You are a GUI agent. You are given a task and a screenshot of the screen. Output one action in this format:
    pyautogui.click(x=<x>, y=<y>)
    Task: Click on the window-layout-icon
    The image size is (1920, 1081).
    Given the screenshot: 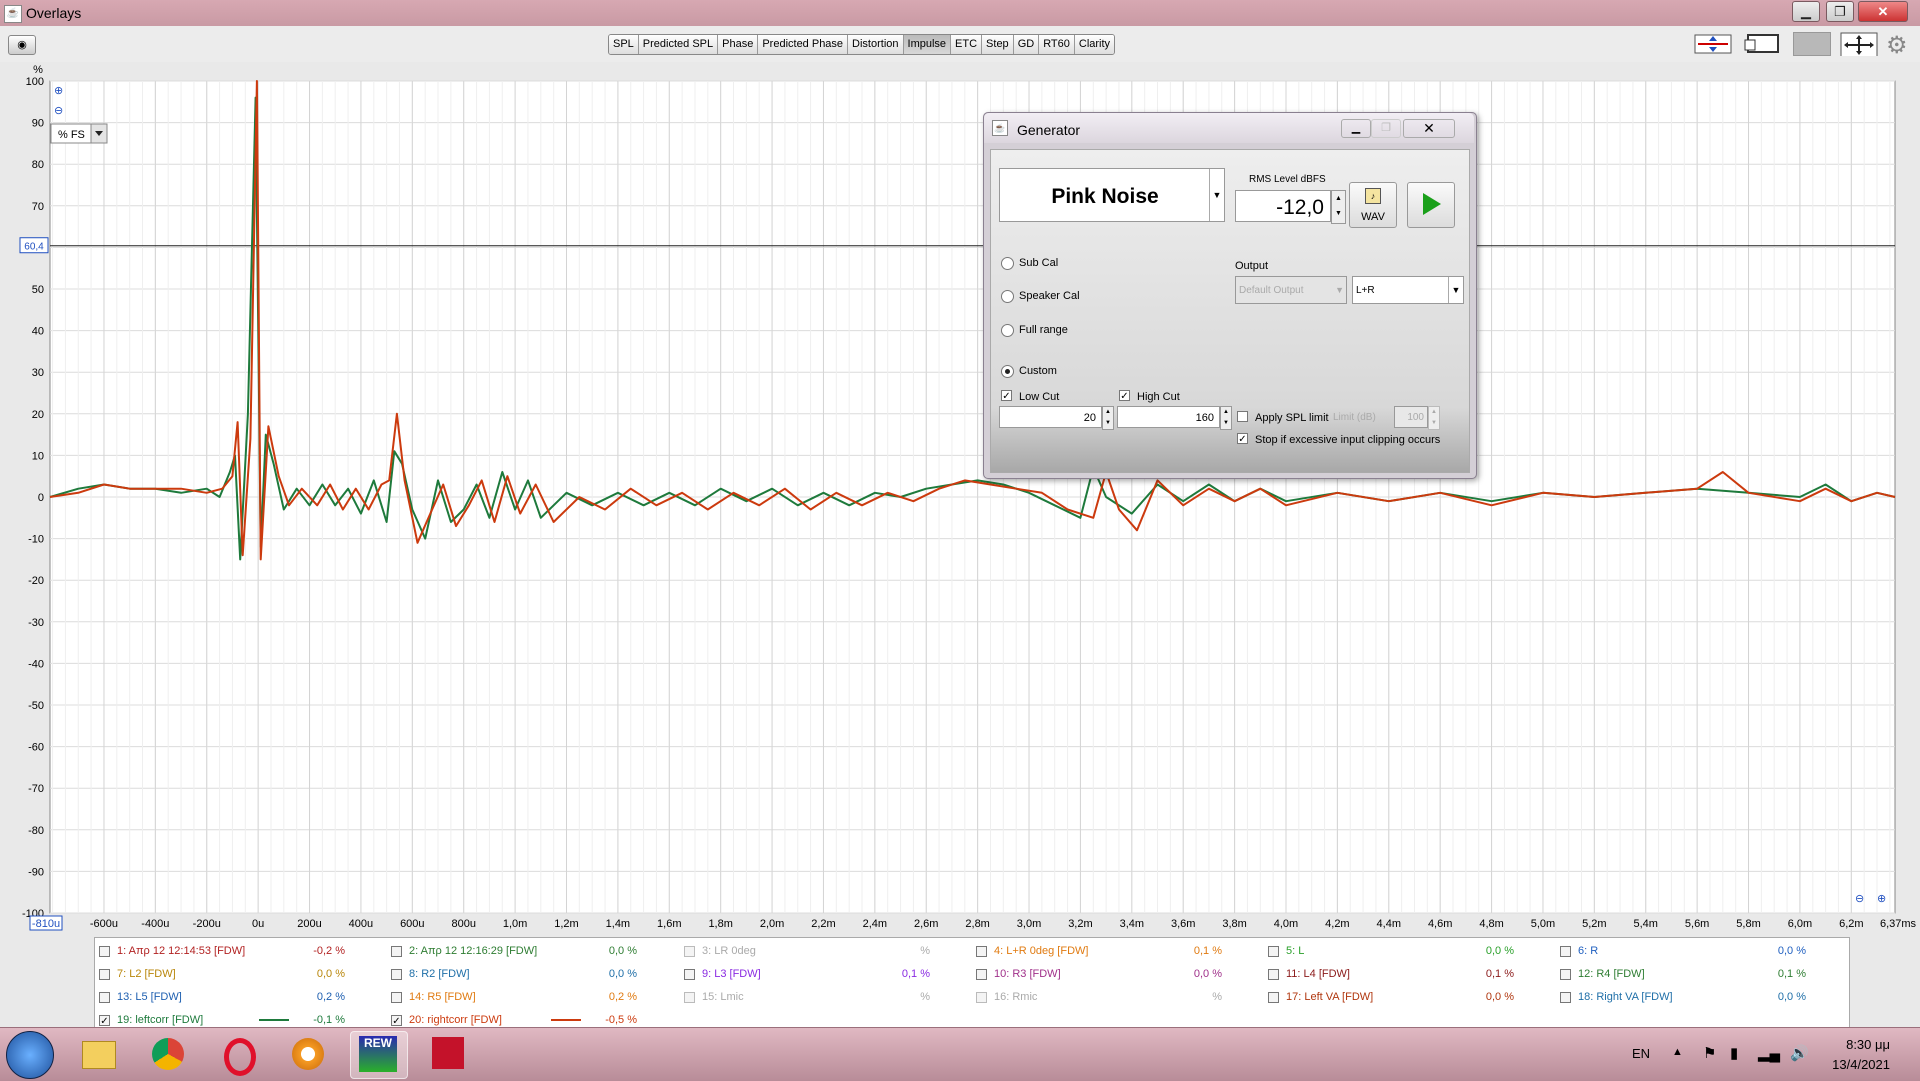 What is the action you would take?
    pyautogui.click(x=1763, y=44)
    